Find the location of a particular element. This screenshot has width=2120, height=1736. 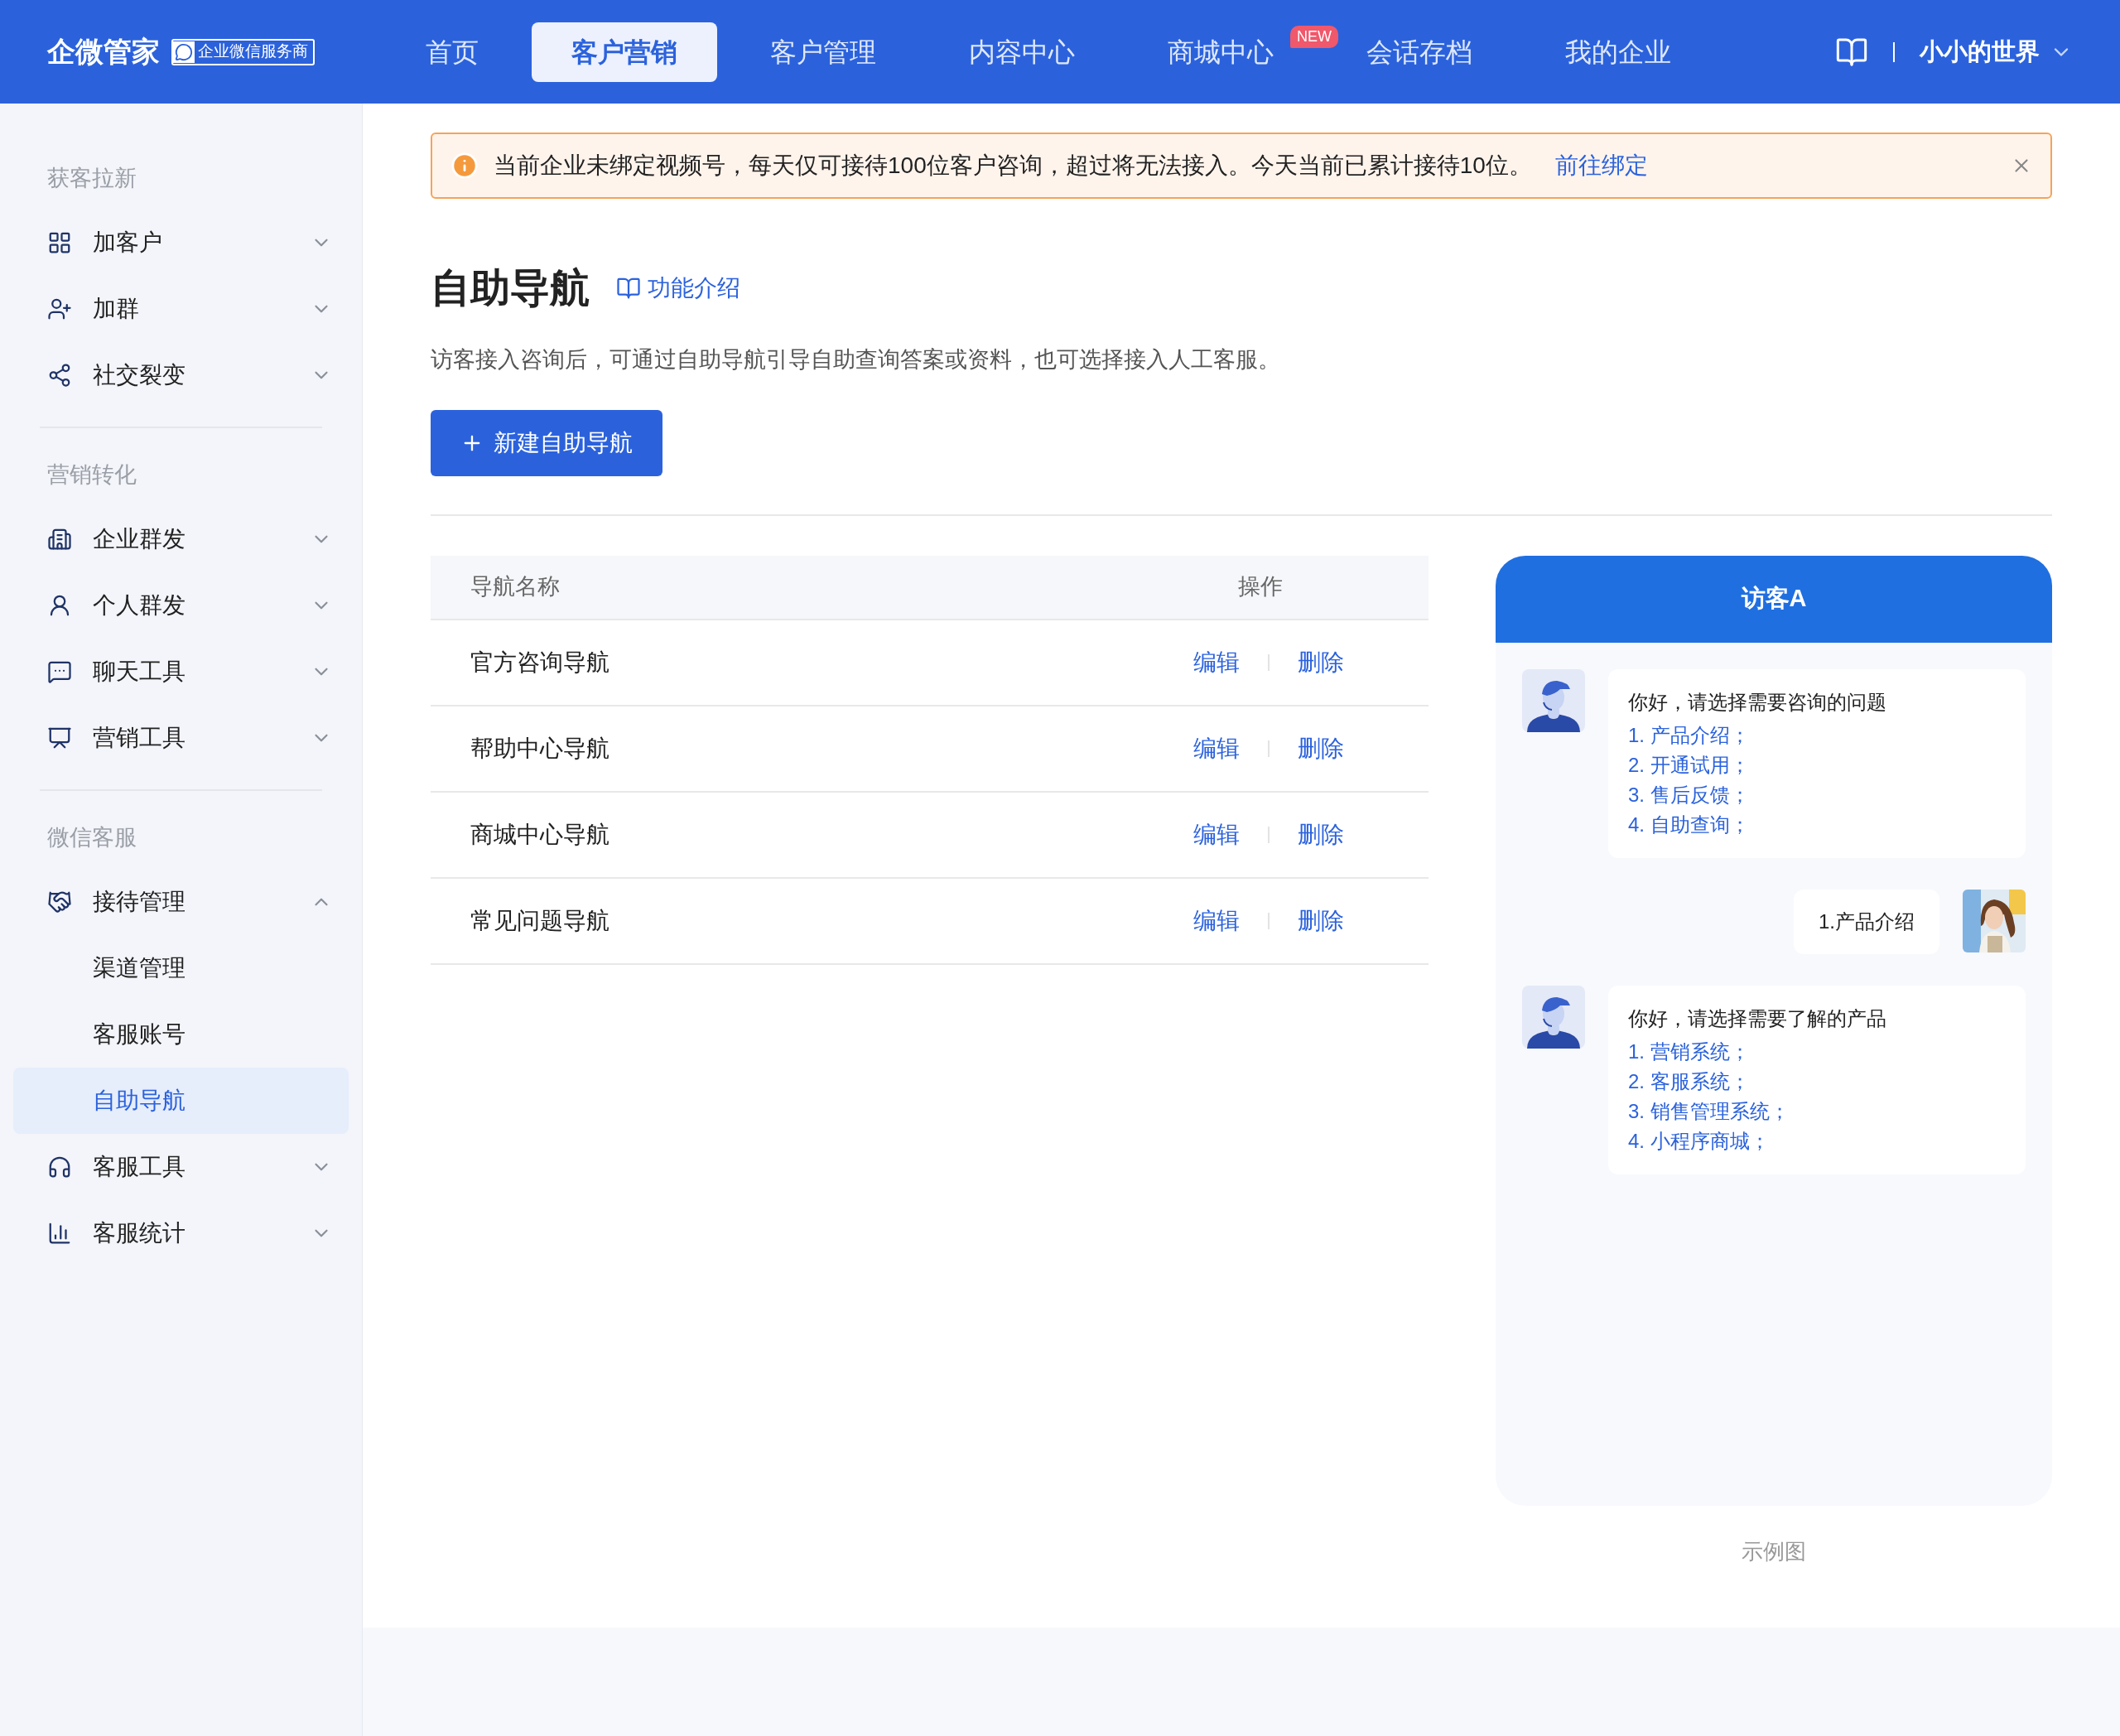

chat-bubble: 1.产品介绍 is located at coordinates (1866, 921).